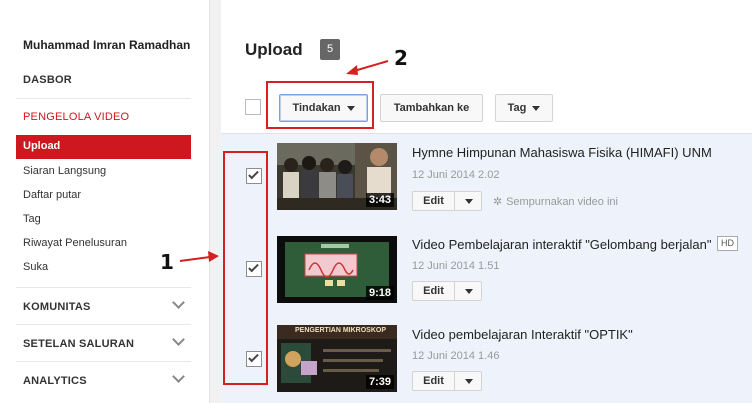  What do you see at coordinates (167, 262) in the screenshot?
I see `annotation-label-1: 1` at bounding box center [167, 262].